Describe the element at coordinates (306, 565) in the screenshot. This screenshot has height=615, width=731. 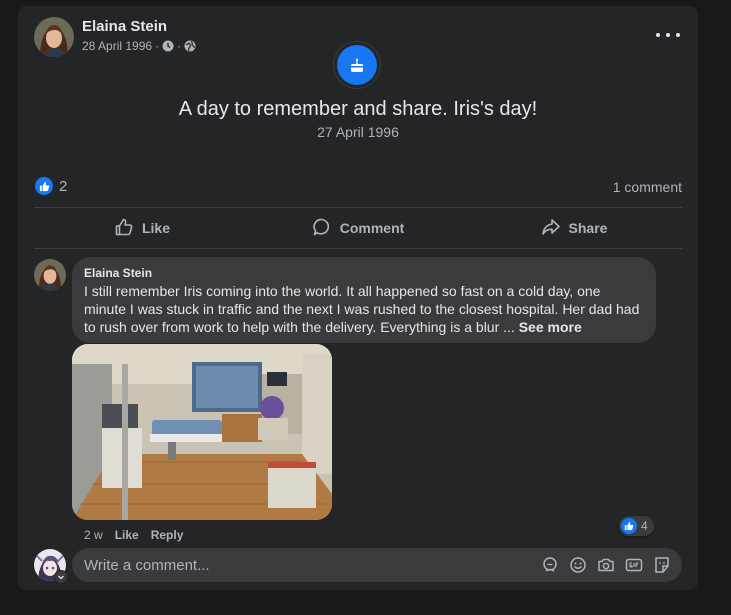
I see `comment-input` at that location.